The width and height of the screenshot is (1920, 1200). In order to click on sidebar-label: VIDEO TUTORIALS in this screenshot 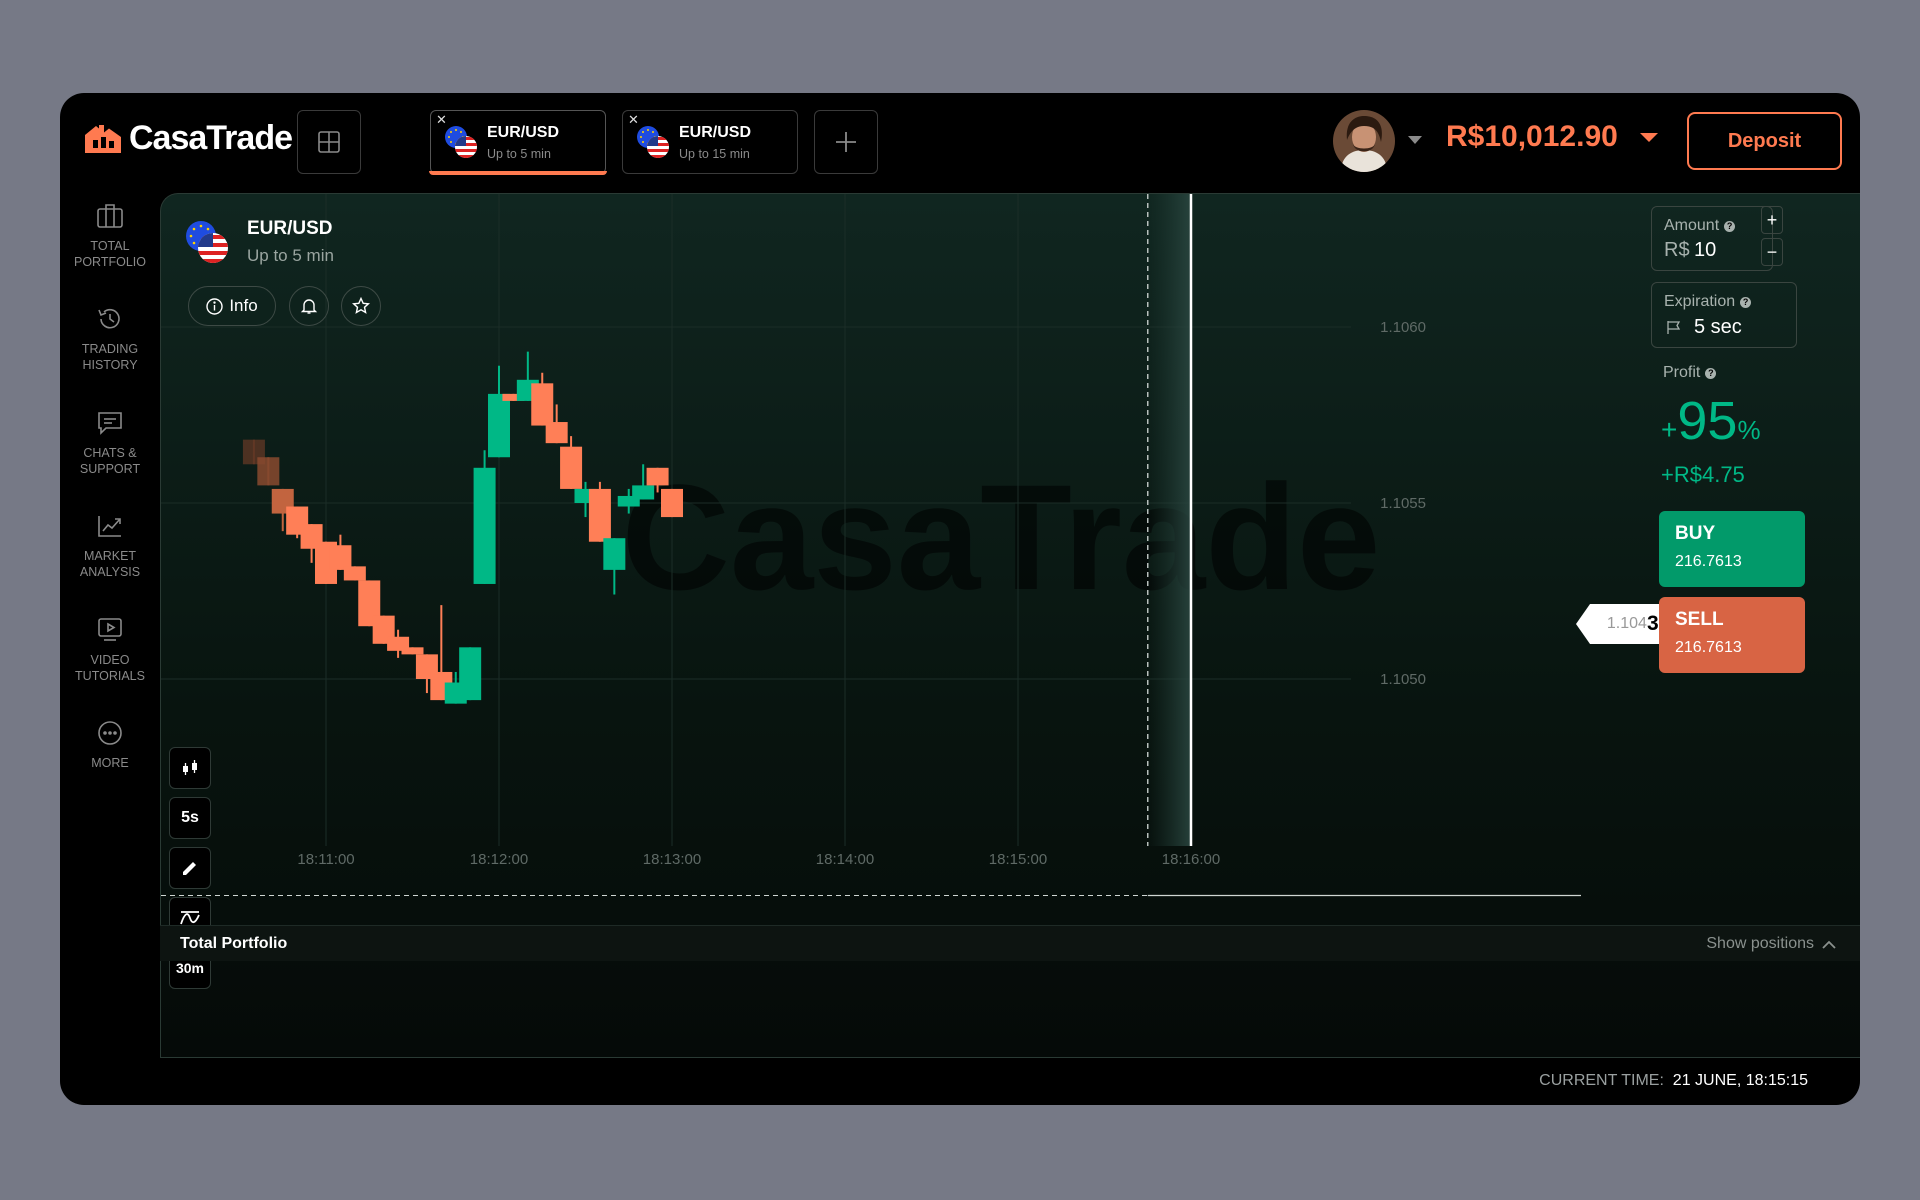, I will do `click(110, 668)`.